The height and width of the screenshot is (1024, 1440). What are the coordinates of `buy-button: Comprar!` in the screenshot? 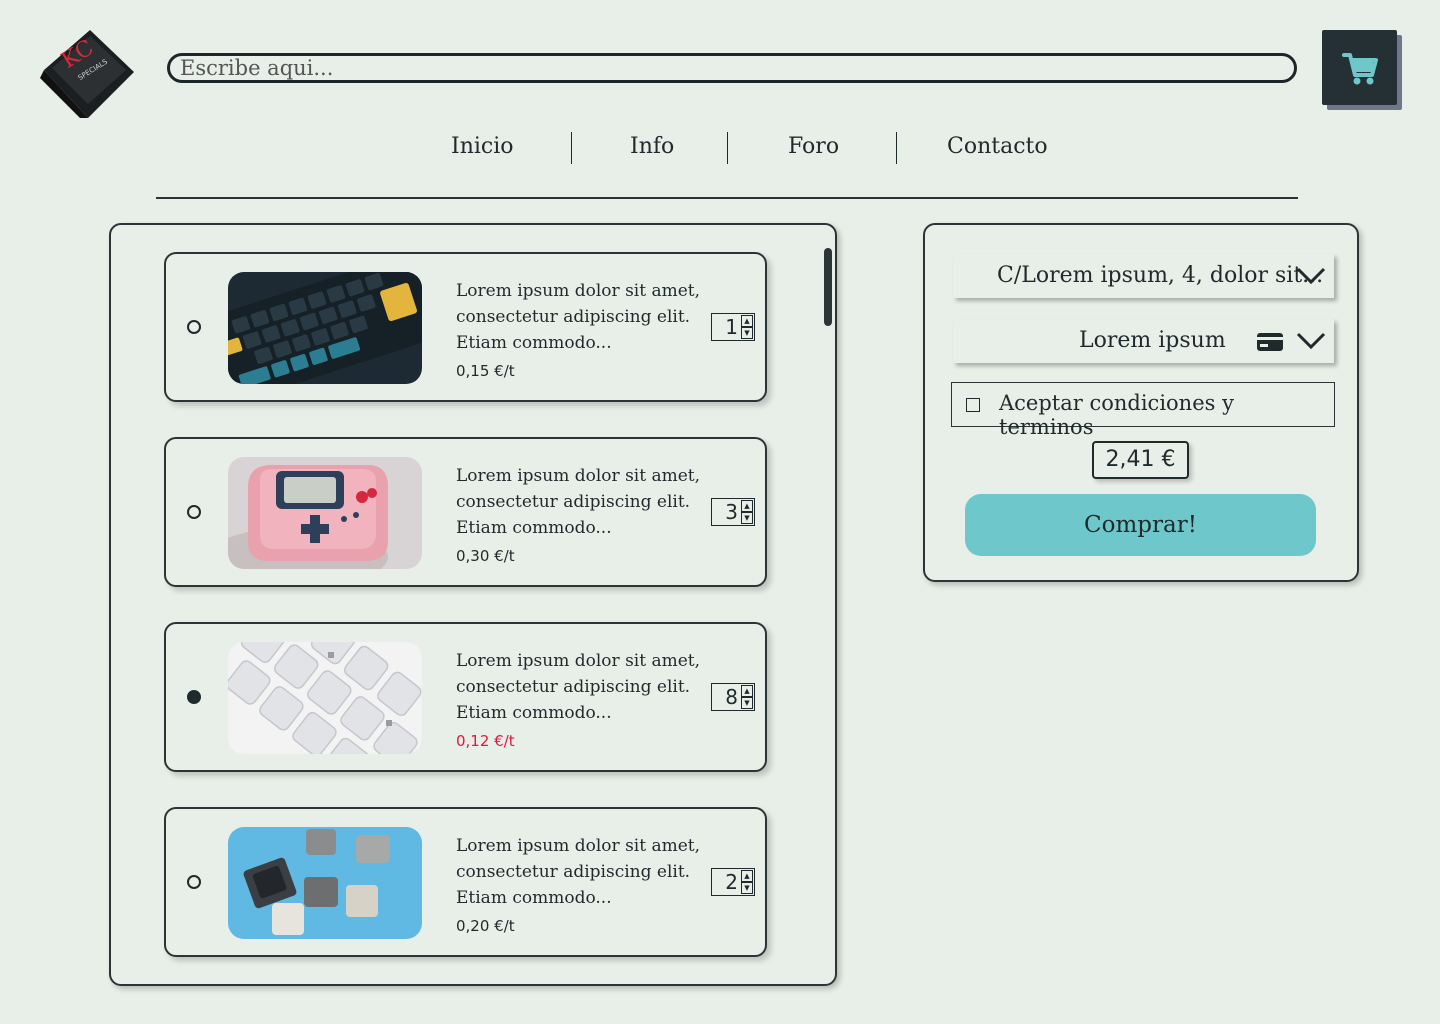 It's located at (1140, 525).